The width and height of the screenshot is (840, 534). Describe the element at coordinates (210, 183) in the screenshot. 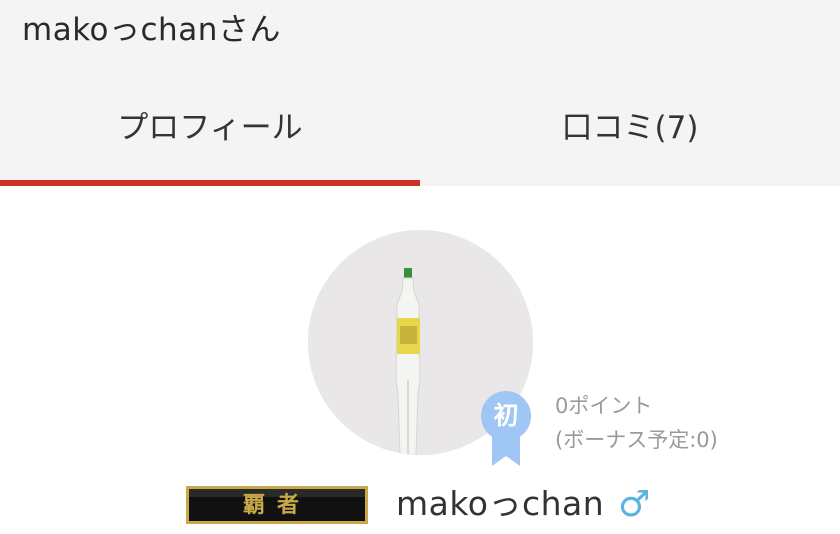

I see `active-tab-indicator` at that location.